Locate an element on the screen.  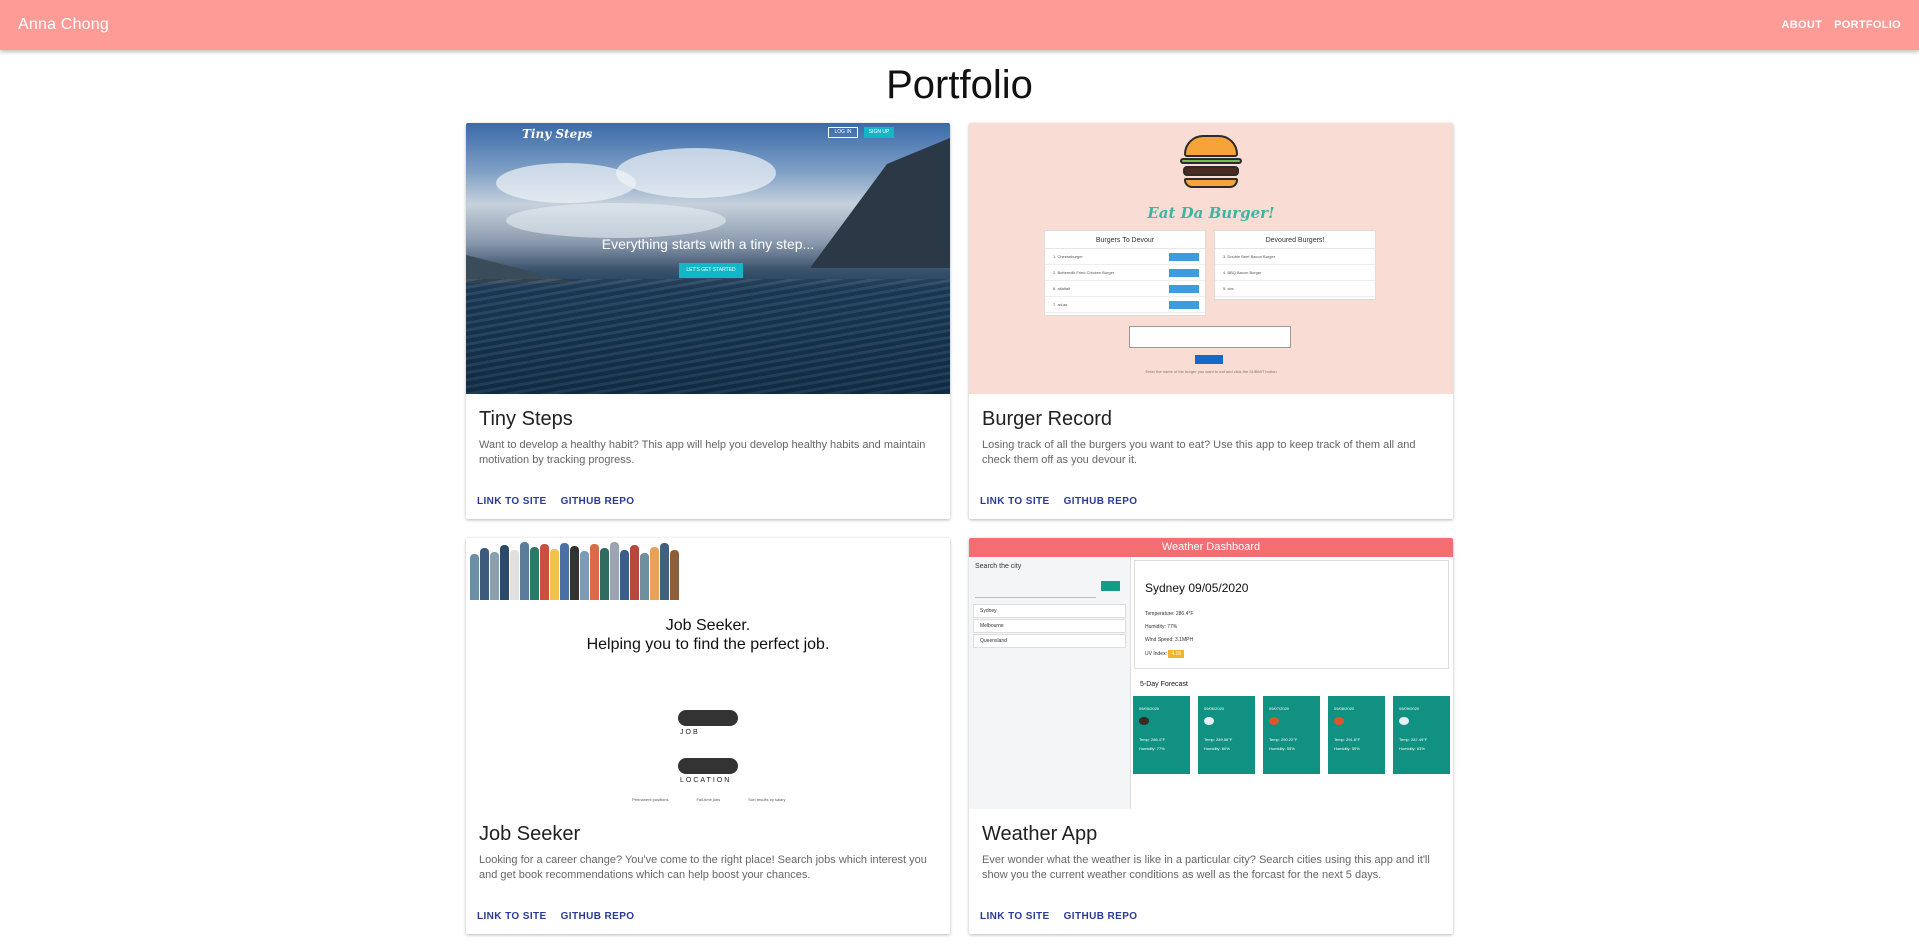
forecast-title: 5-Day Forecast is located at coordinates (1164, 684).